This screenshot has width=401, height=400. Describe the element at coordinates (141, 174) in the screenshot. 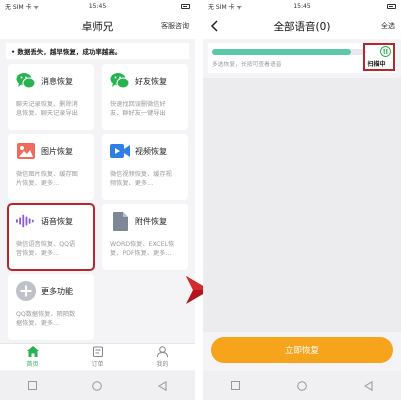

I see `card-desc: 微信视频恢复、缓存视` at that location.